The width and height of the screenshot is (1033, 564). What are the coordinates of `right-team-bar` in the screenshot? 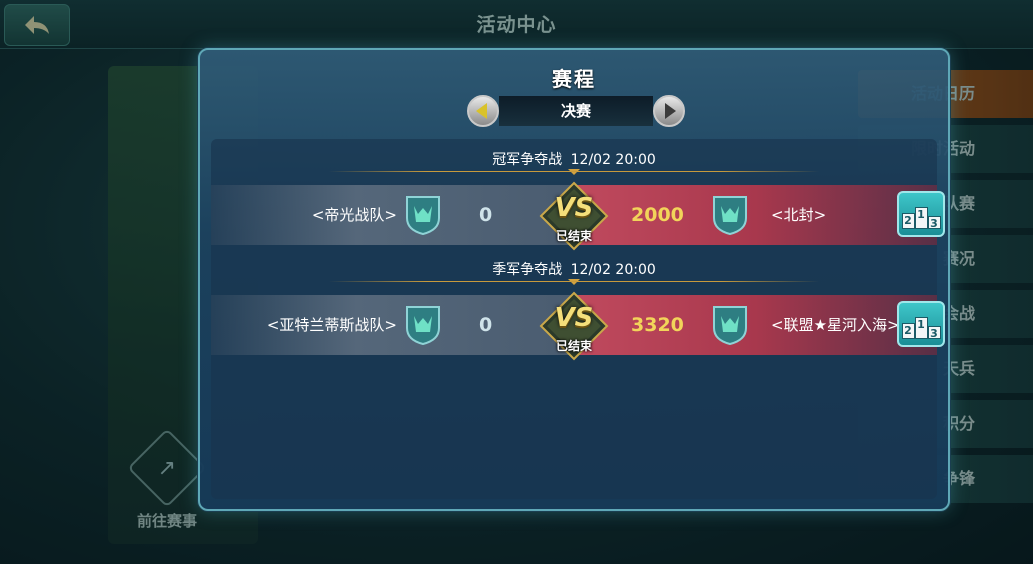 It's located at (755, 215).